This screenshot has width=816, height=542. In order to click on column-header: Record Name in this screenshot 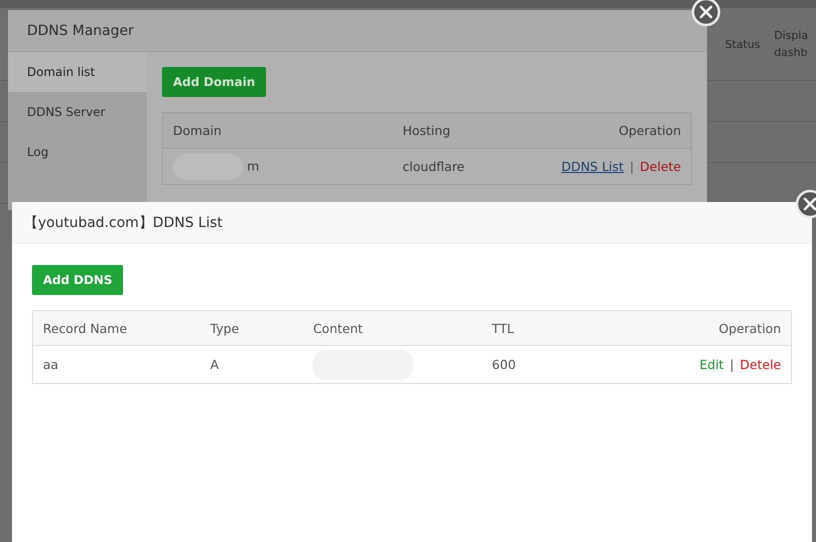, I will do `click(116, 328)`.